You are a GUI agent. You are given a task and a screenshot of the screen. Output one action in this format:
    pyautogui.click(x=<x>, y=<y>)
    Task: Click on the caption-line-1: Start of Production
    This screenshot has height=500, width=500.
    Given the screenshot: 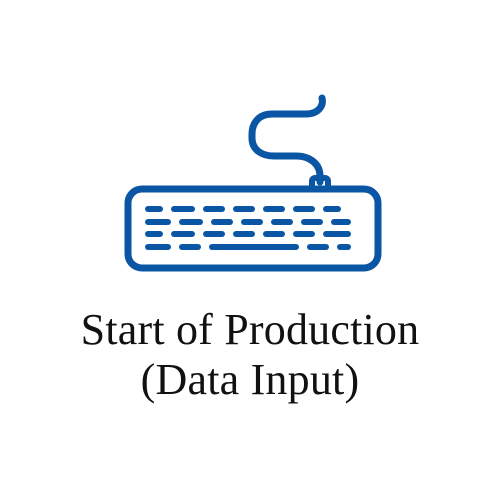 What is the action you would take?
    pyautogui.click(x=250, y=329)
    